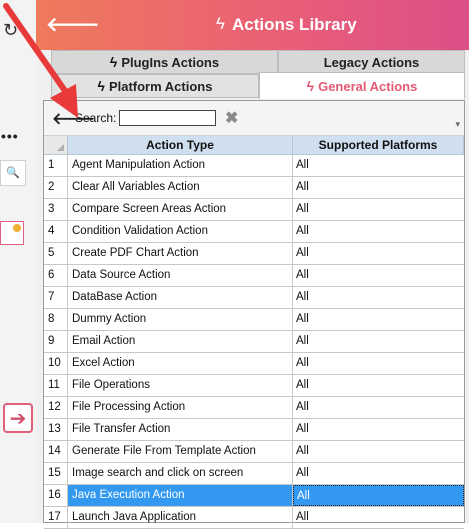 The image size is (469, 529). Describe the element at coordinates (180, 209) in the screenshot. I see `action-type-cell: Compare Screen Areas Action` at that location.